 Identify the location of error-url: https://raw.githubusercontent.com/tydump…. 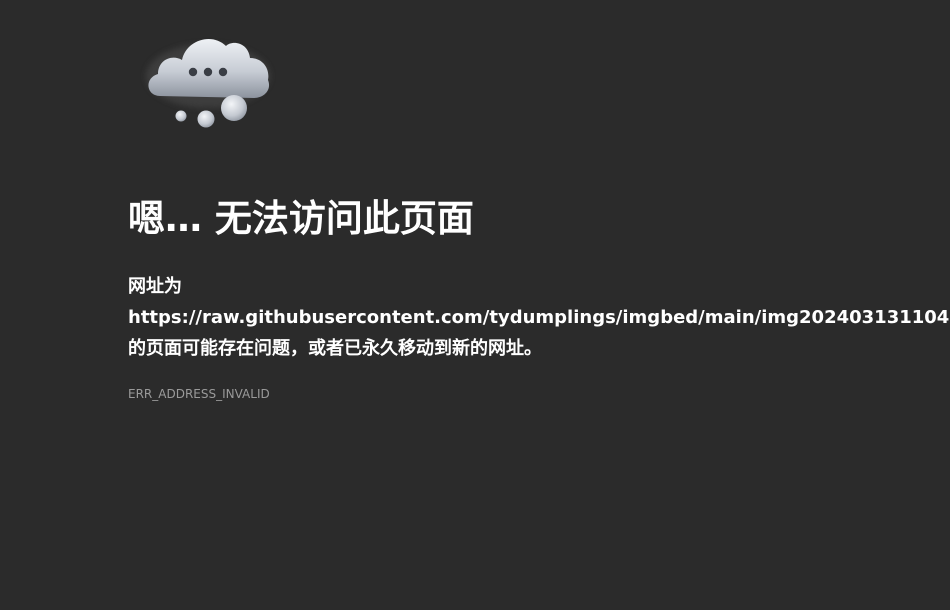
(539, 317).